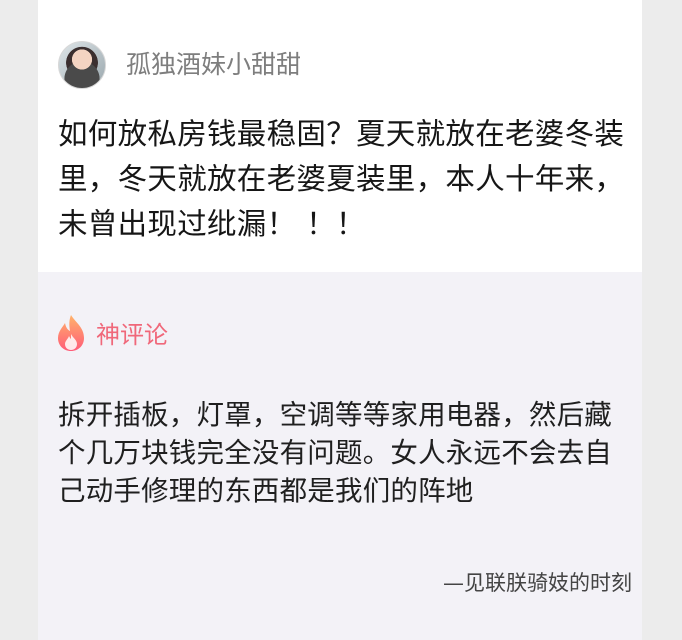 The width and height of the screenshot is (682, 640). I want to click on comment-signature: —见联朕骑妓的时刻, so click(537, 583).